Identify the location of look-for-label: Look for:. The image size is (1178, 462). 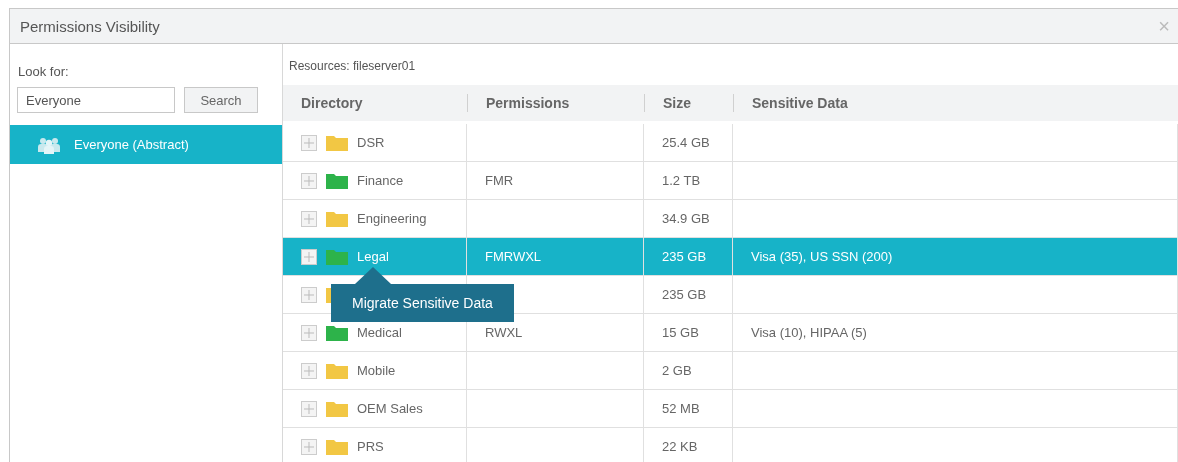
(43, 71).